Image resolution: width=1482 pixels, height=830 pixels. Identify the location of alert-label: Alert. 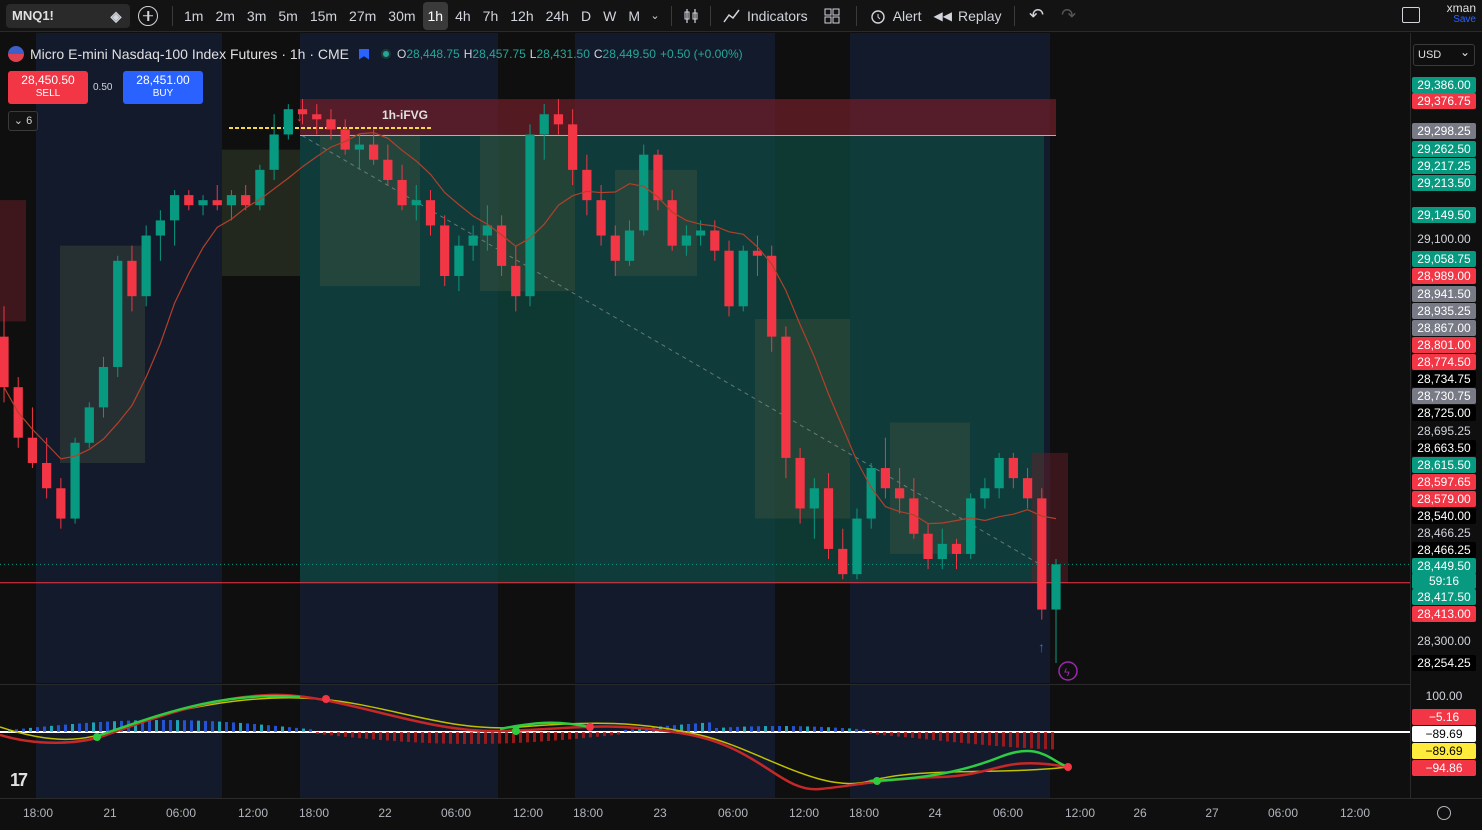
(907, 15).